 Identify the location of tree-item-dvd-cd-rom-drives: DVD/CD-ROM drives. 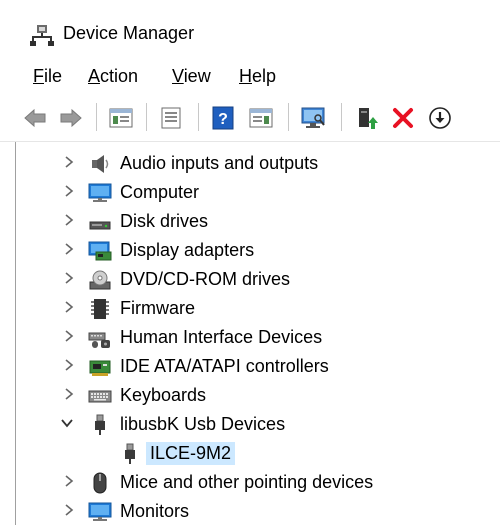
(258, 279).